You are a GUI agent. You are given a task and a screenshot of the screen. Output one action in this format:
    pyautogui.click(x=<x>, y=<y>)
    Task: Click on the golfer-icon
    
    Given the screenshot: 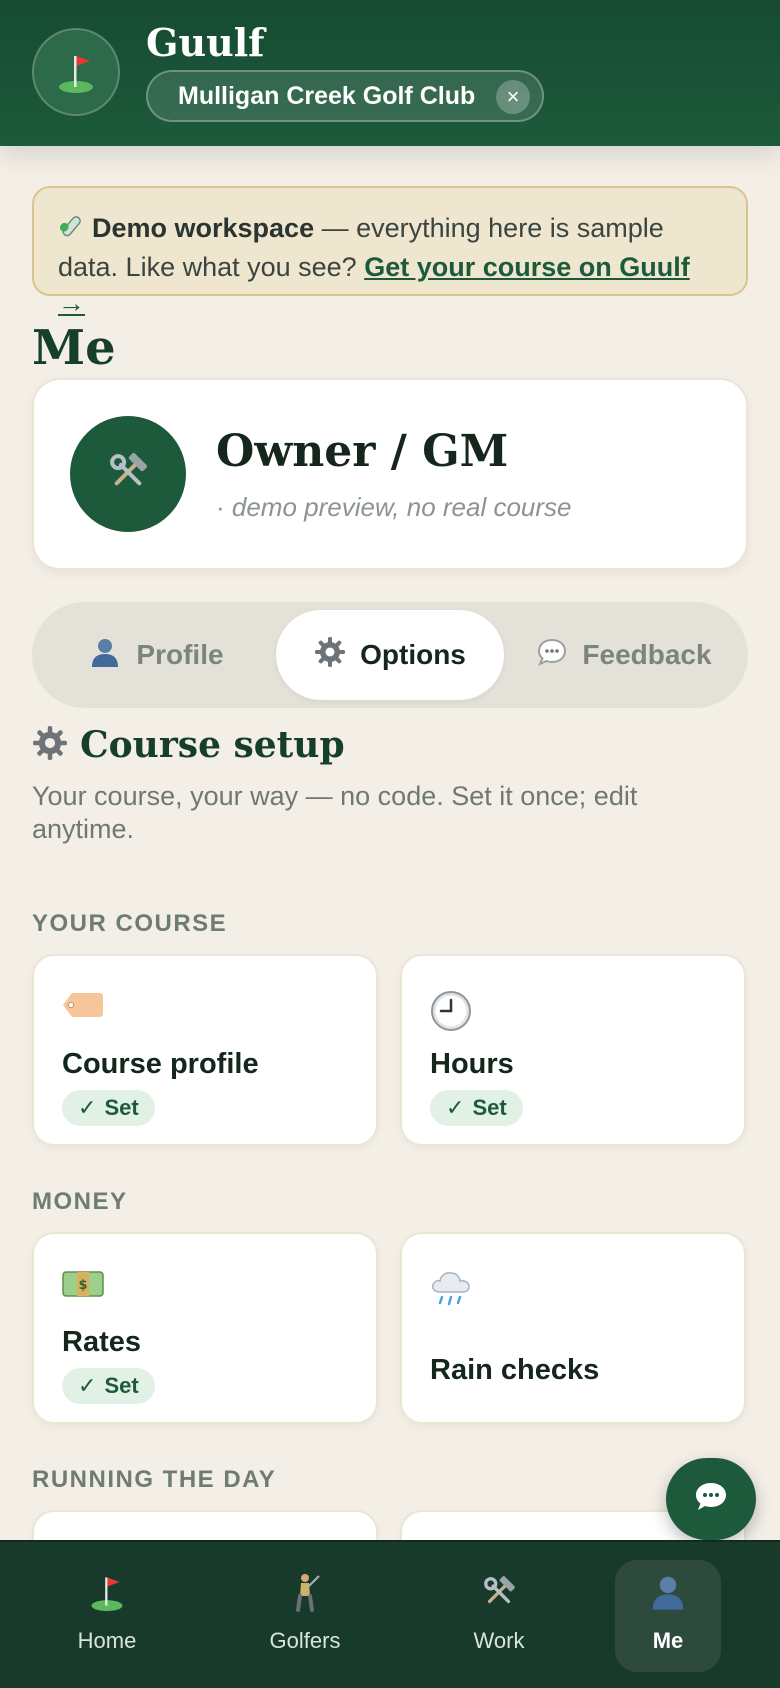 What is the action you would take?
    pyautogui.click(x=305, y=1595)
    